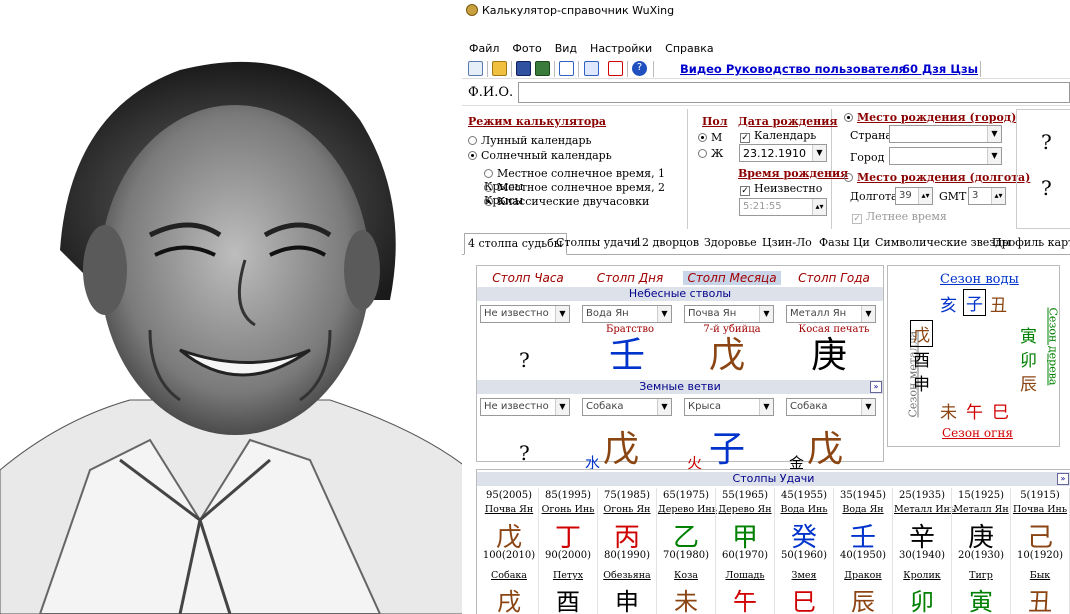 Image resolution: width=1070 pixels, height=614 pixels. I want to click on name-input, so click(794, 92).